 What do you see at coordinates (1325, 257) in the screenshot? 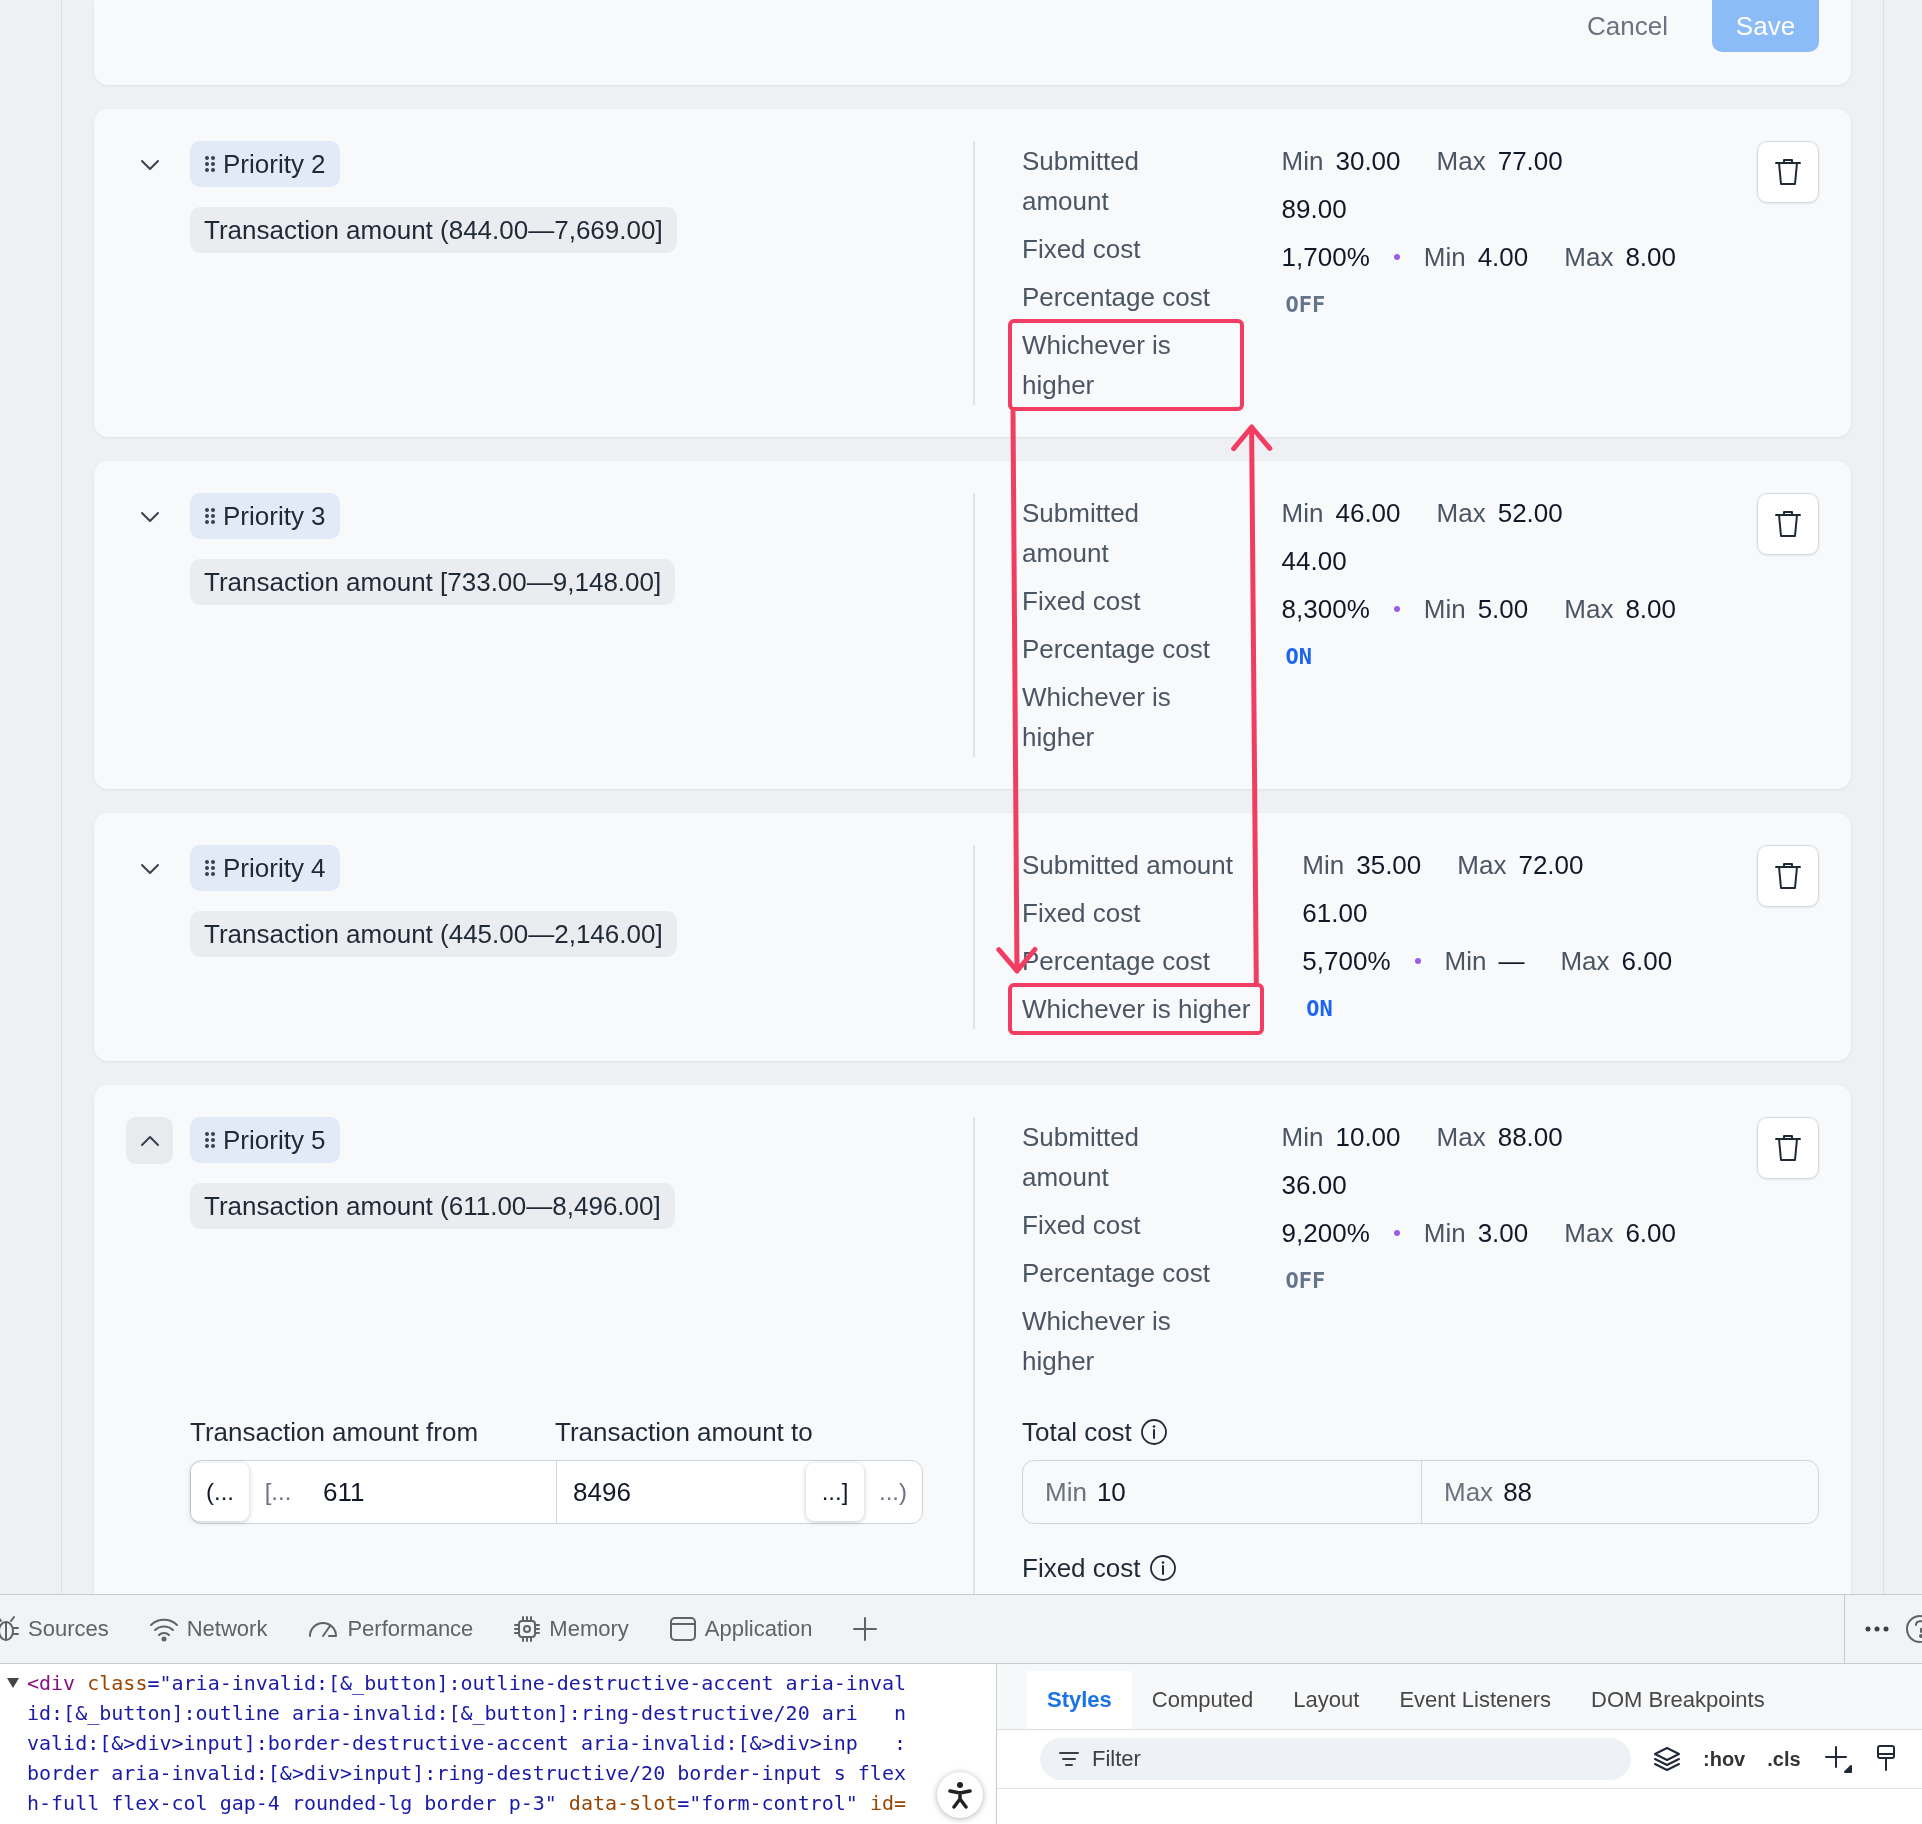
I see `rate-value: 1,700%` at bounding box center [1325, 257].